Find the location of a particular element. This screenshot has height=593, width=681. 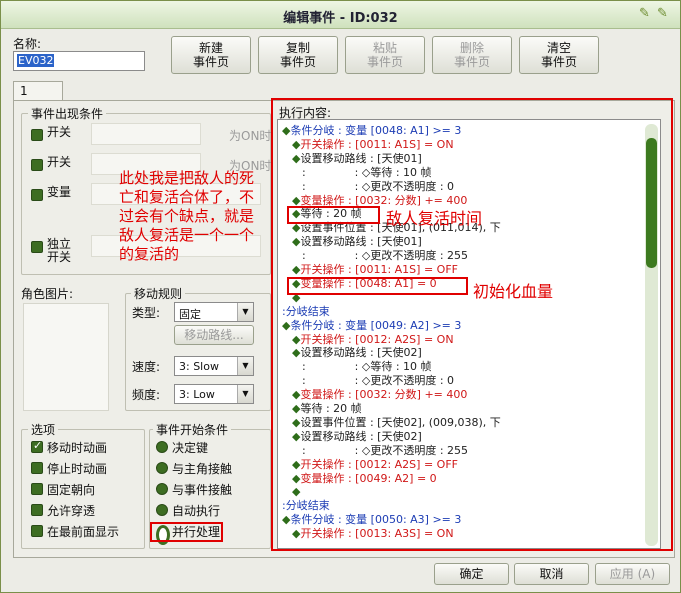

button-label-line1: 粘贴 is located at coordinates (384, 48).